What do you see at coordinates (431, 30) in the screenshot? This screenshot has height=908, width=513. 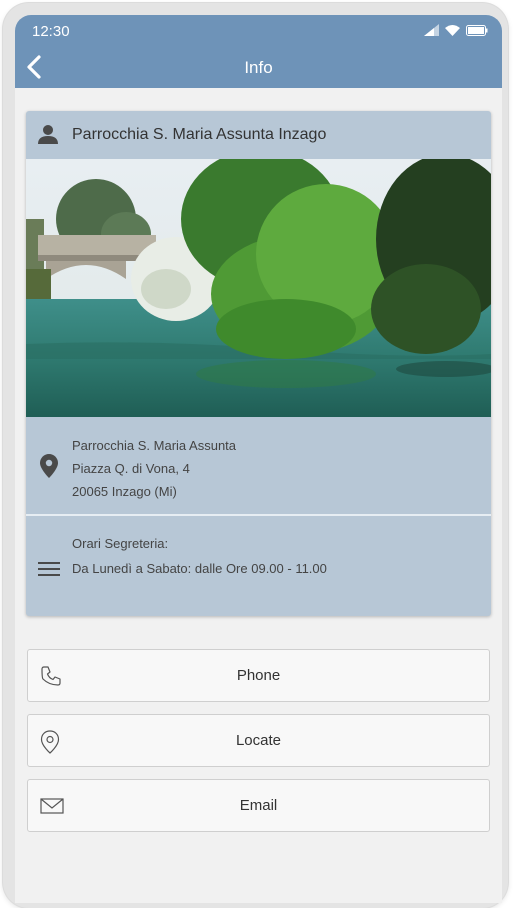 I see `signal-icon` at bounding box center [431, 30].